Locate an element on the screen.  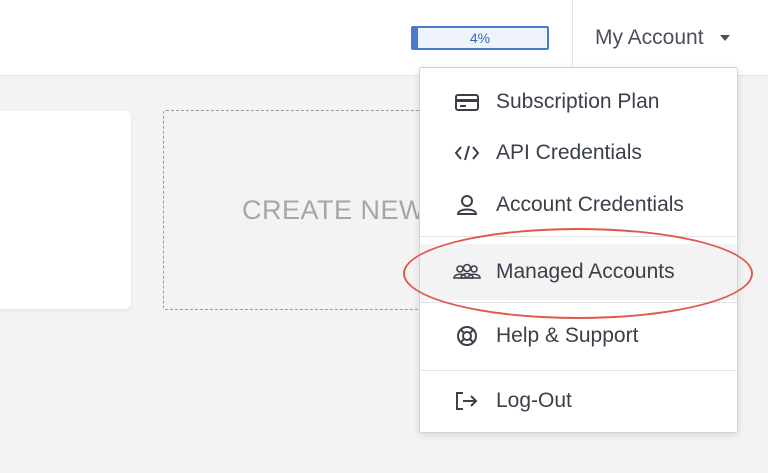
menu-item-managed-accounts: Managed Accounts is located at coordinates (578, 272).